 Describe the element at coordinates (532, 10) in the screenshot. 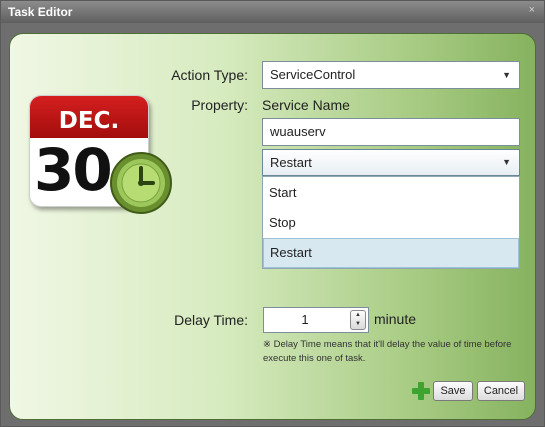

I see `close-icon: ×` at that location.